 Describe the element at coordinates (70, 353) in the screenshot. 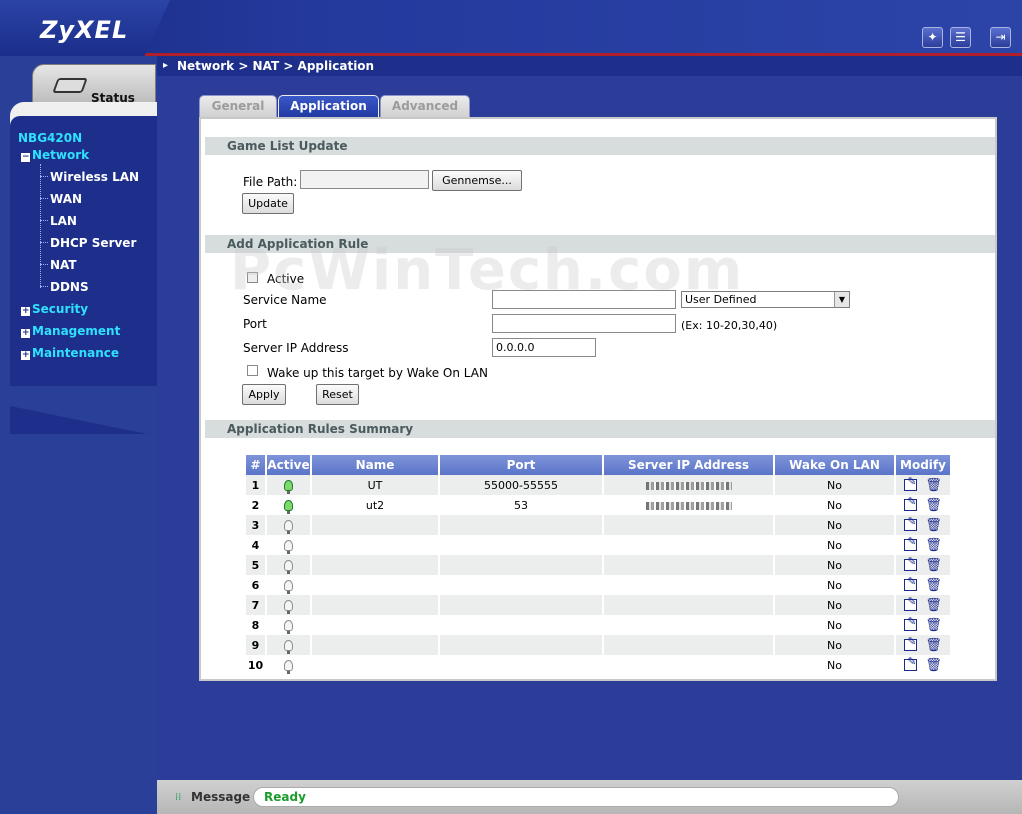

I see `sidebar-item-maintenance: + Maintenance` at that location.